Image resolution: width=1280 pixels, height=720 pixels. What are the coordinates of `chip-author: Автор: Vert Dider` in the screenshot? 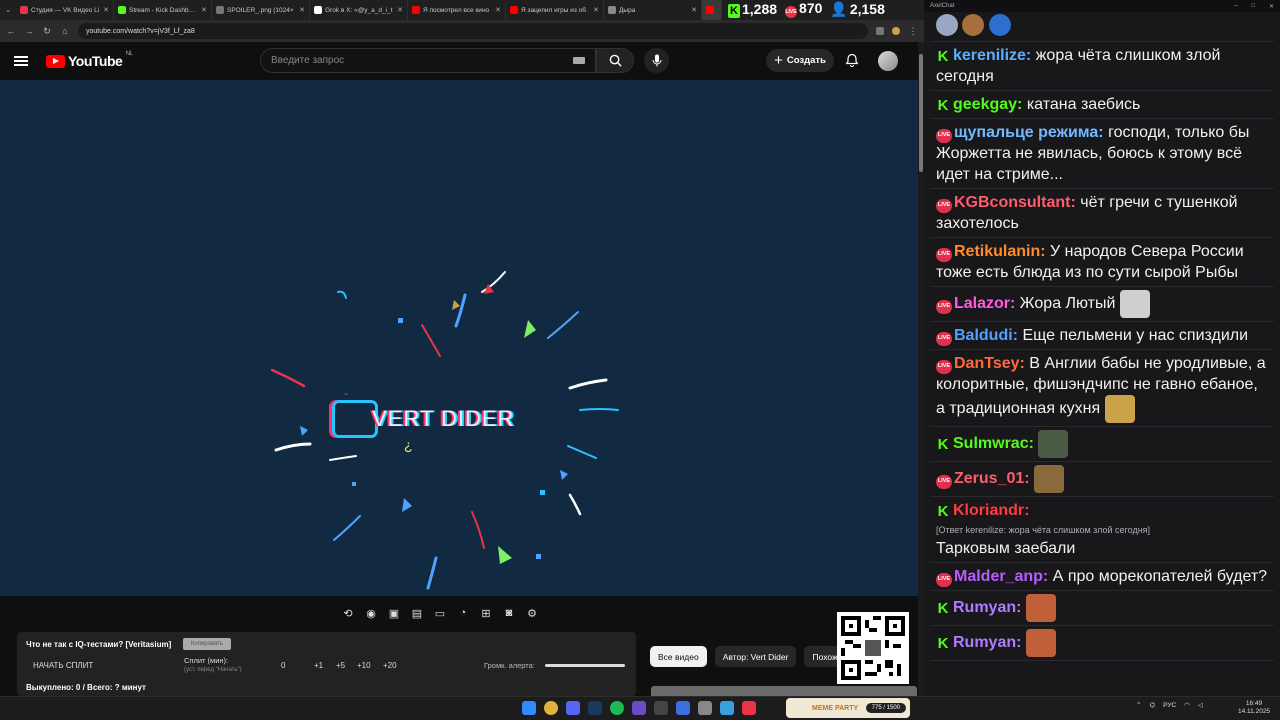 It's located at (755, 656).